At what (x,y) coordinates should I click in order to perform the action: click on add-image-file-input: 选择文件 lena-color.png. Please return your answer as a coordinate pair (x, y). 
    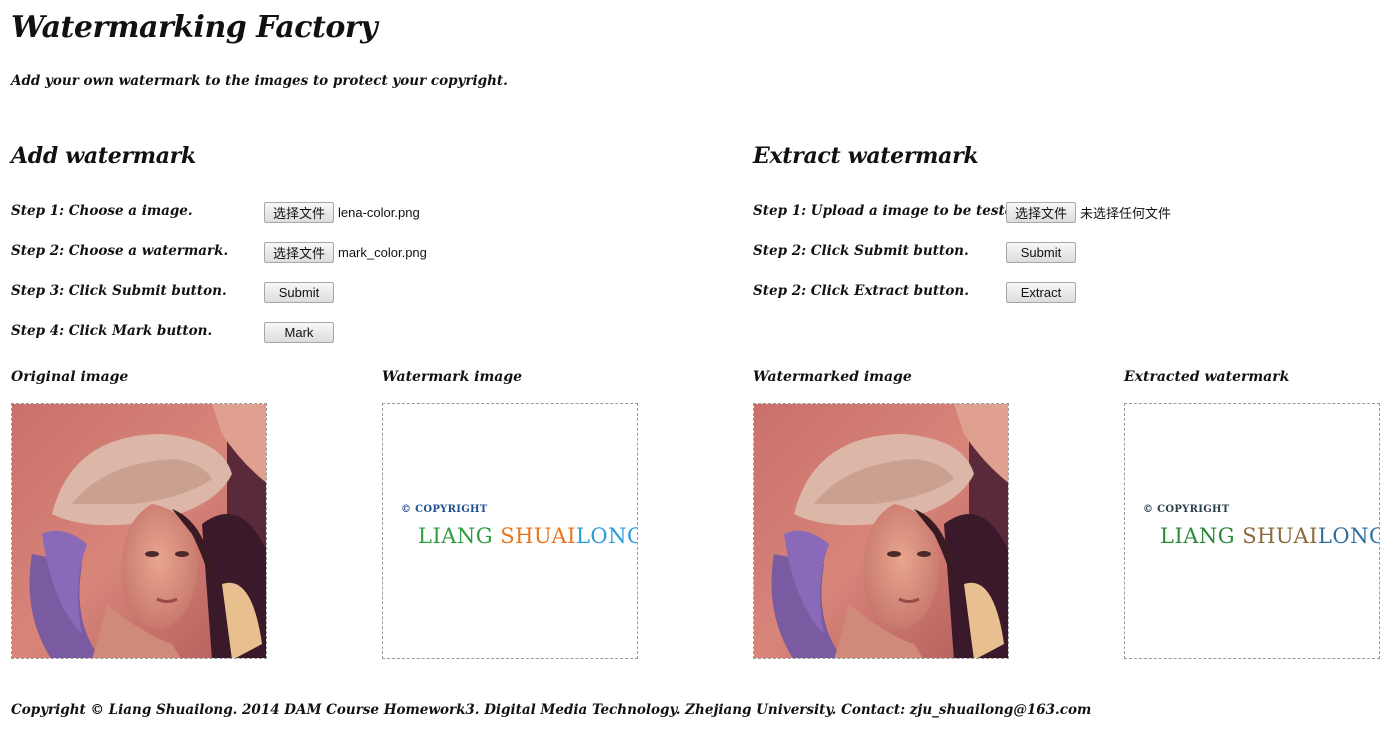
    Looking at the image, I should click on (342, 212).